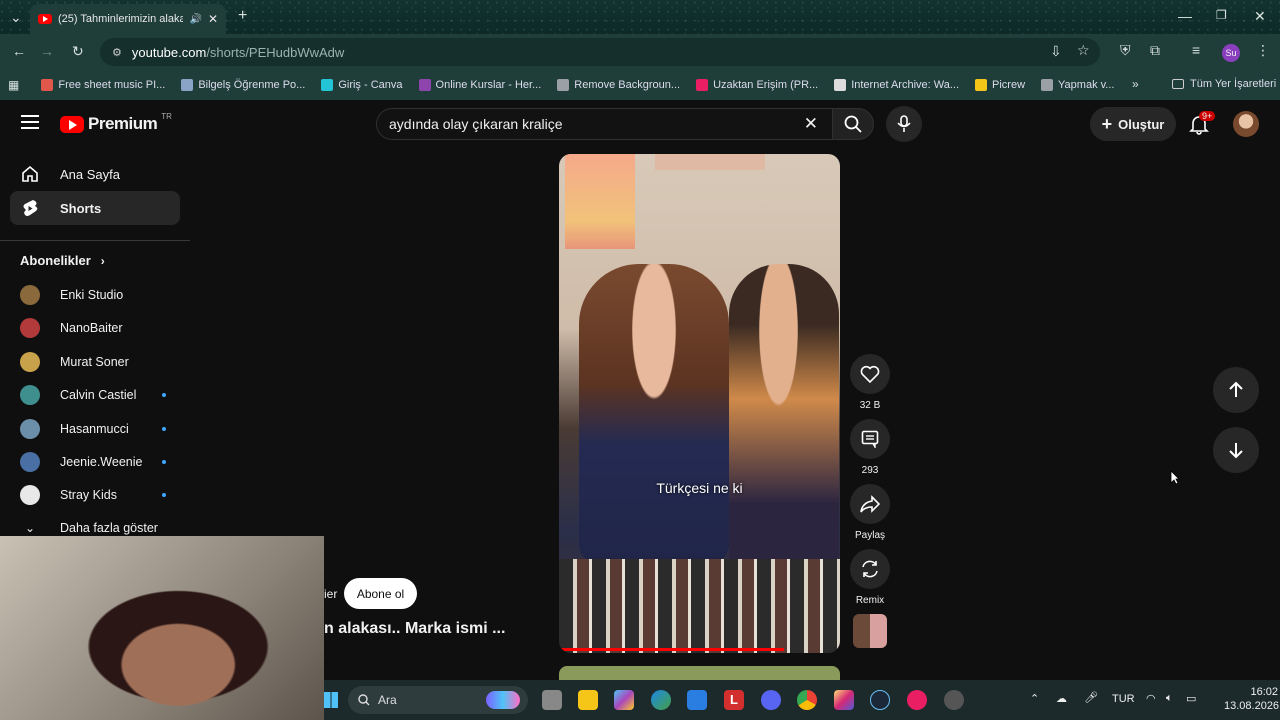 This screenshot has width=1280, height=720. Describe the element at coordinates (1125, 50) in the screenshot. I see `shield-icon: ⛨` at that location.